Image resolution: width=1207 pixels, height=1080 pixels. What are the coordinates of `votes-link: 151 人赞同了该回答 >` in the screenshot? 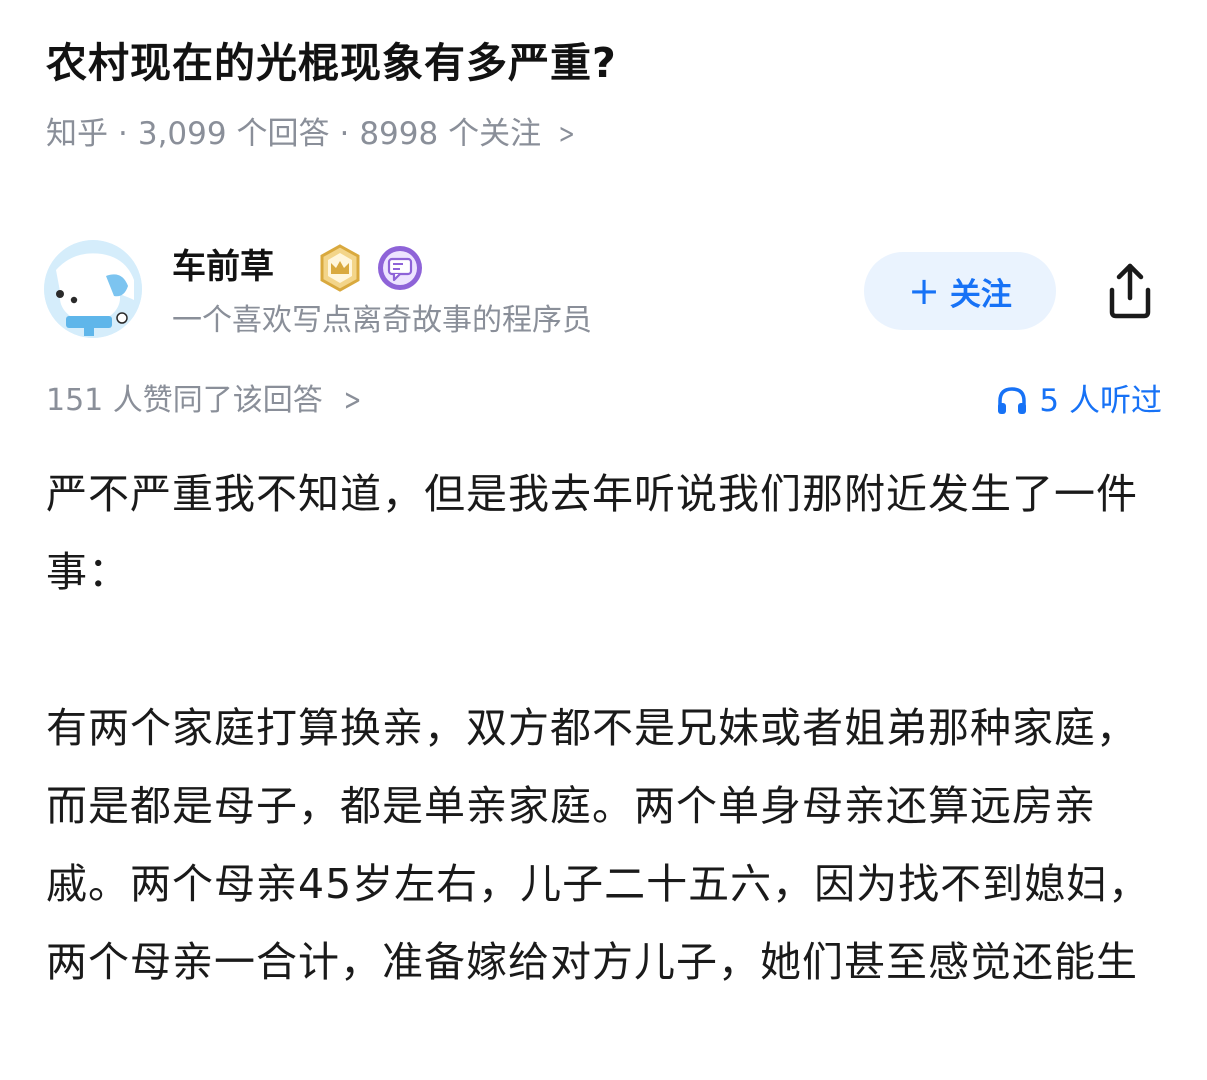 It's located at (205, 401).